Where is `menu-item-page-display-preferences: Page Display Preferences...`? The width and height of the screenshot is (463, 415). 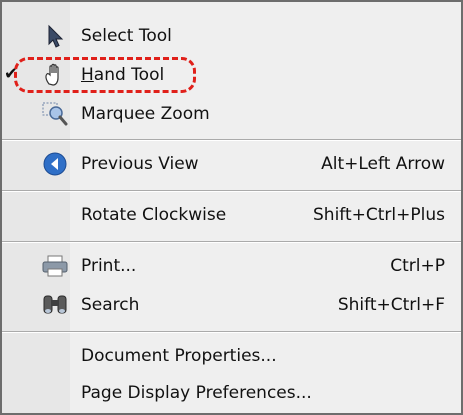 menu-item-page-display-preferences: Page Display Preferences... is located at coordinates (231, 393).